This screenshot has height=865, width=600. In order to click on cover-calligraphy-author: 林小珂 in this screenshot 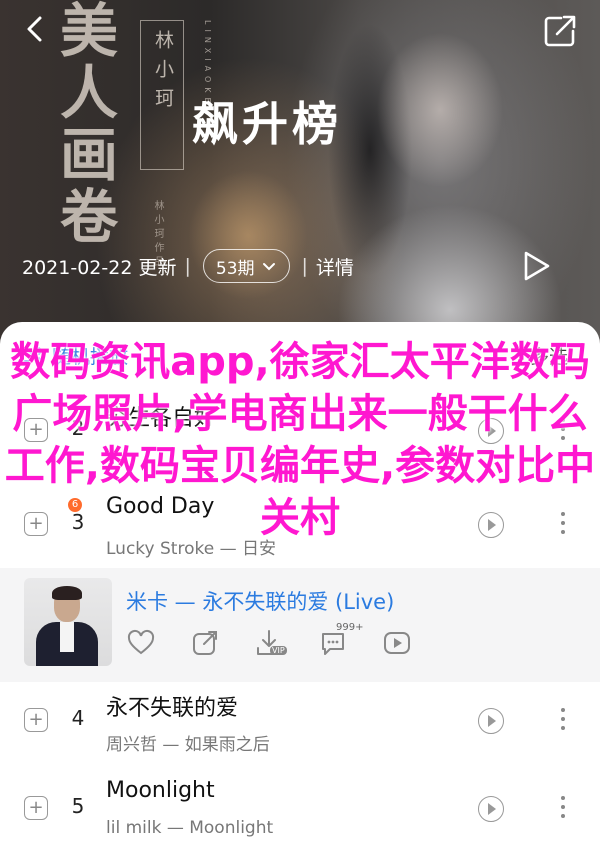, I will do `click(163, 73)`.